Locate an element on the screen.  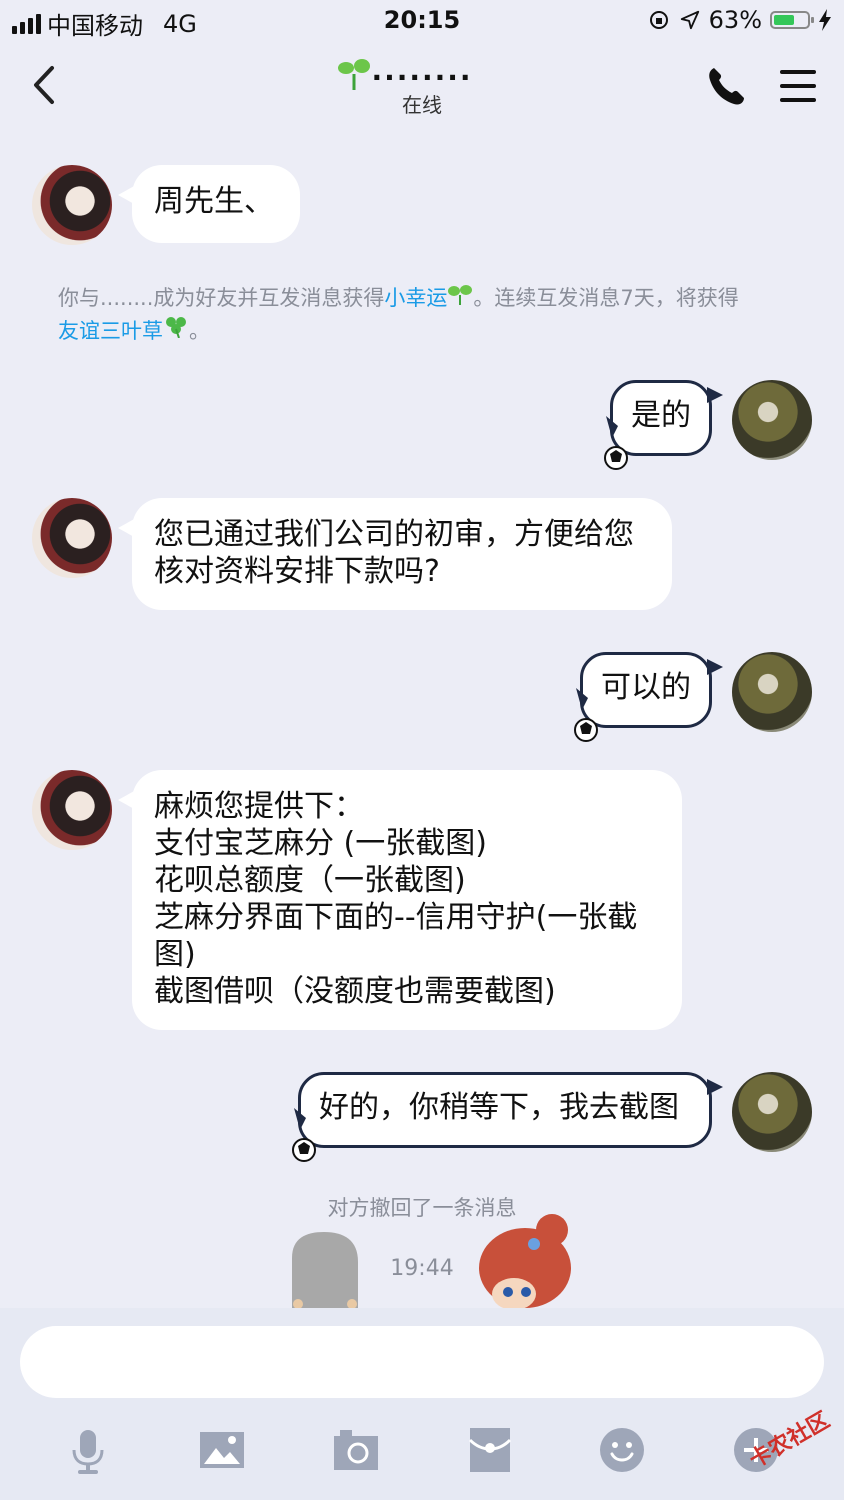
message-bubble-incoming: 您已通过我们公司的初审，方便给您核对资料安排下款吗? is located at coordinates (395, 554).